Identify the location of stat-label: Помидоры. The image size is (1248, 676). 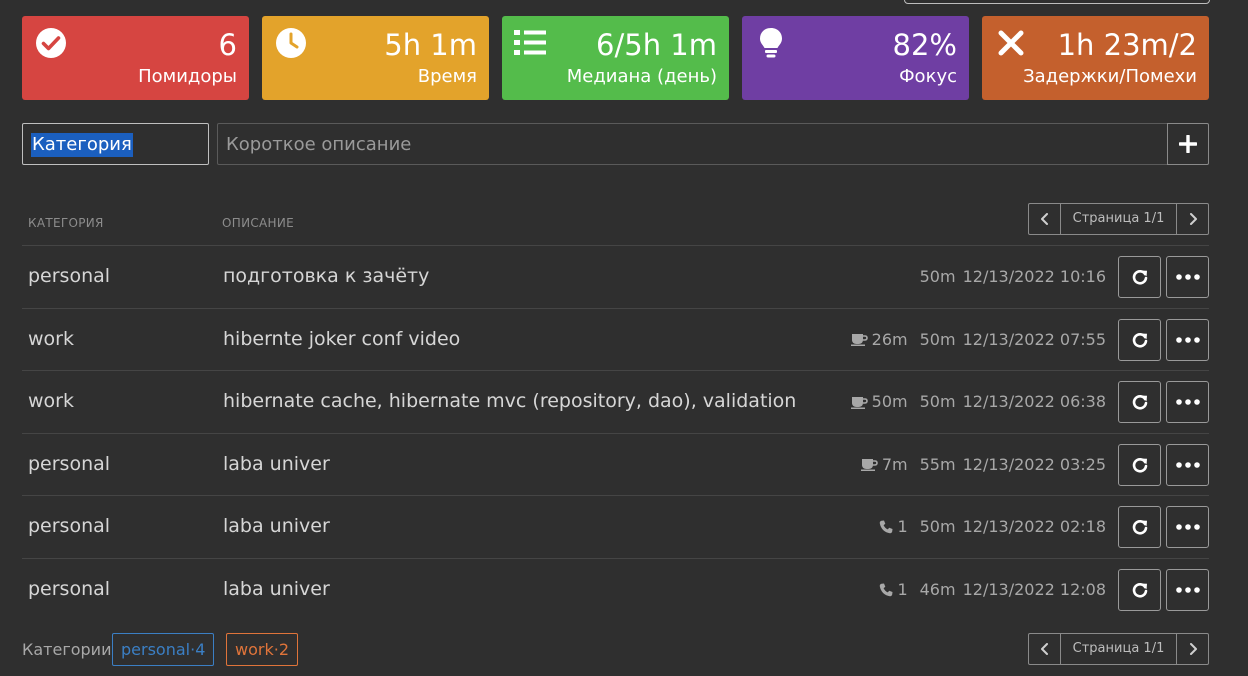
(187, 76).